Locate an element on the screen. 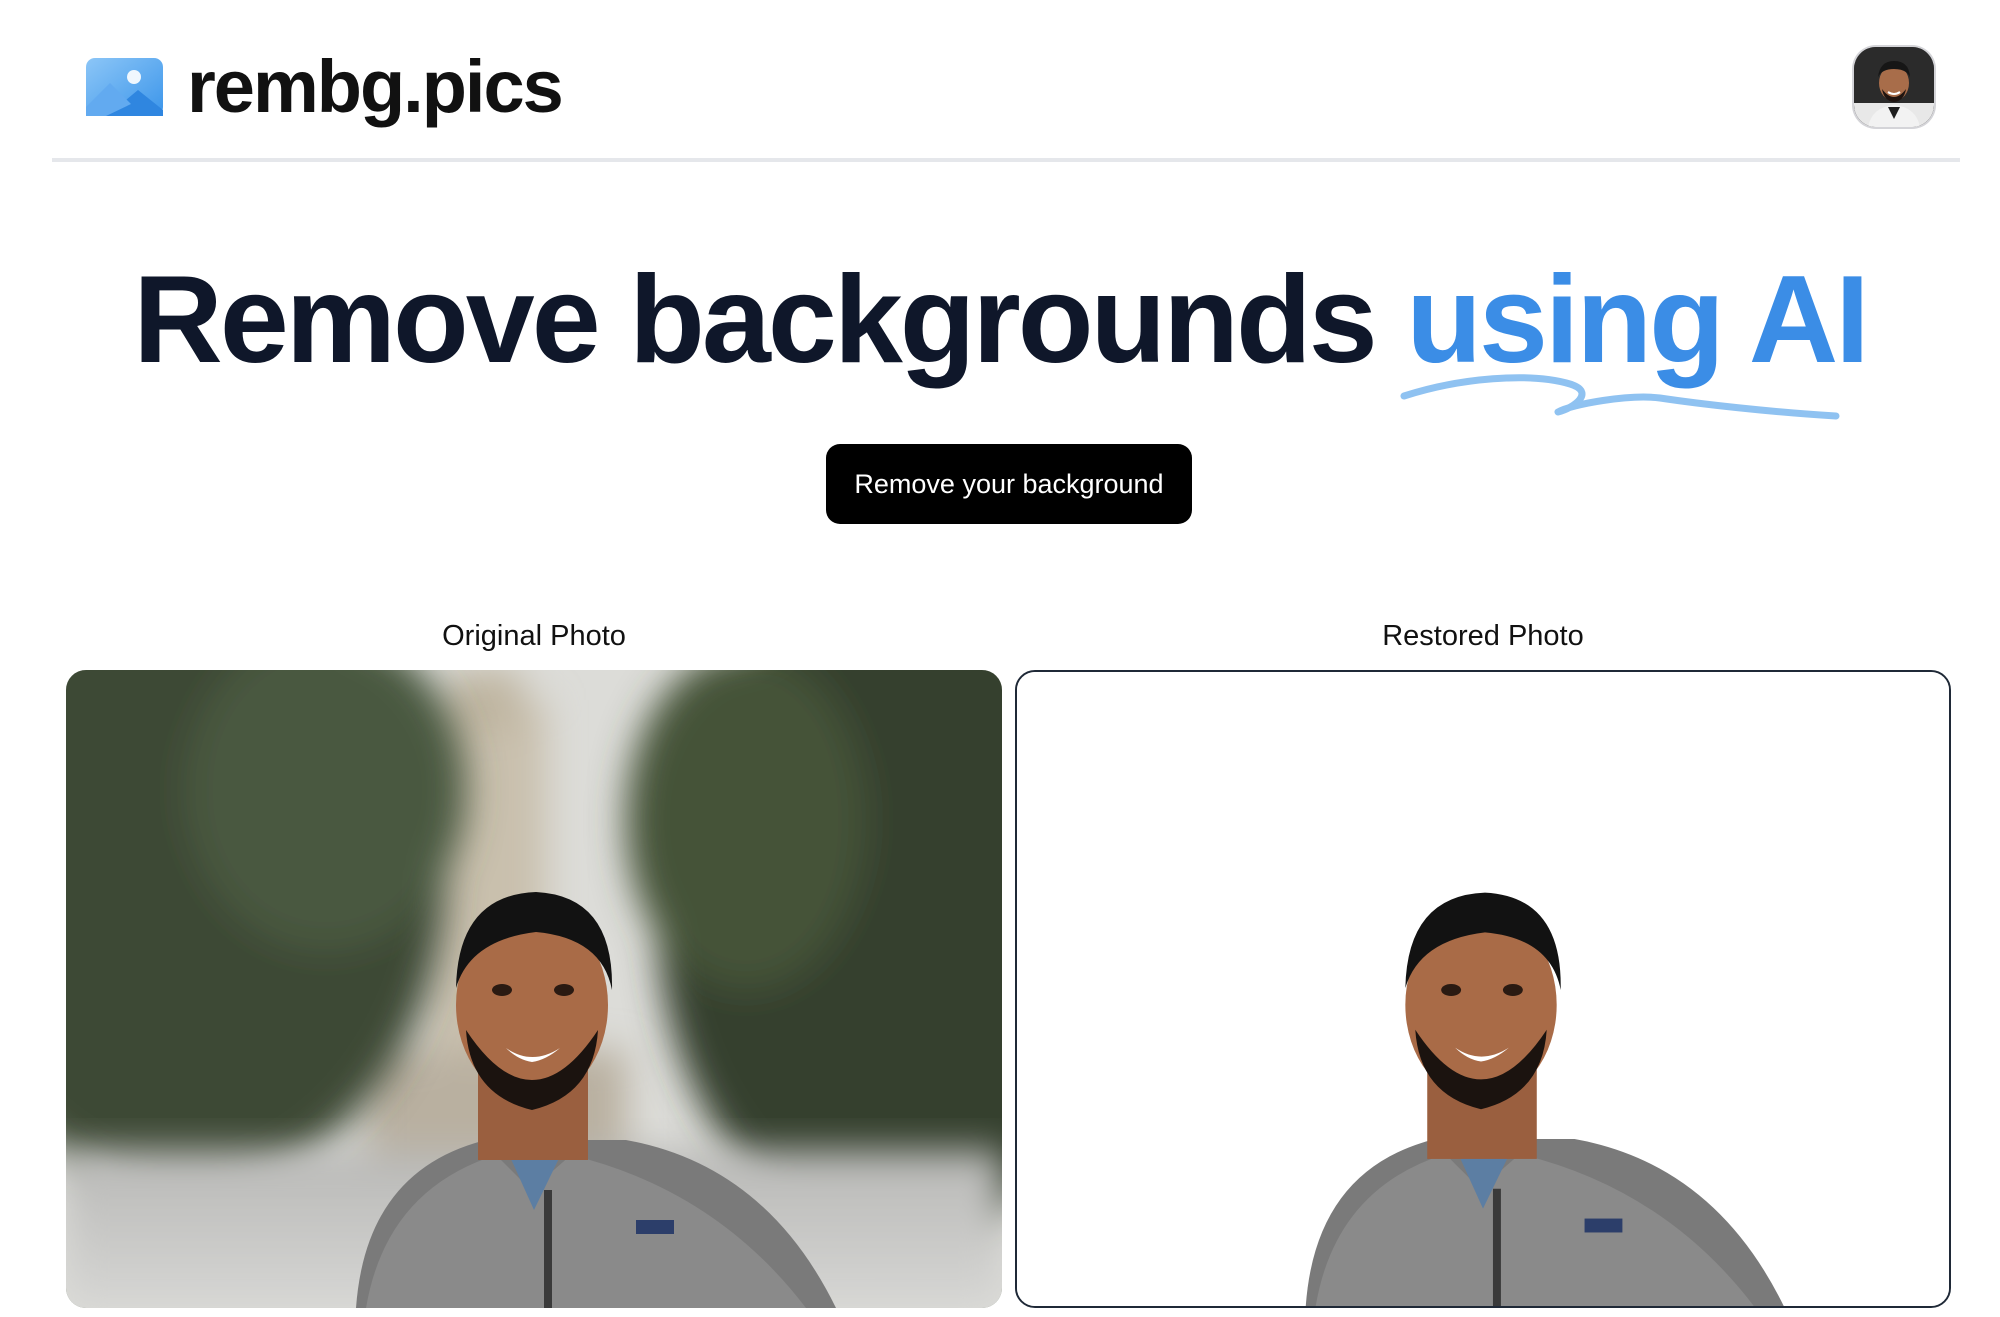  hero-title: Remove backgrounds using AI is located at coordinates (1000, 339).